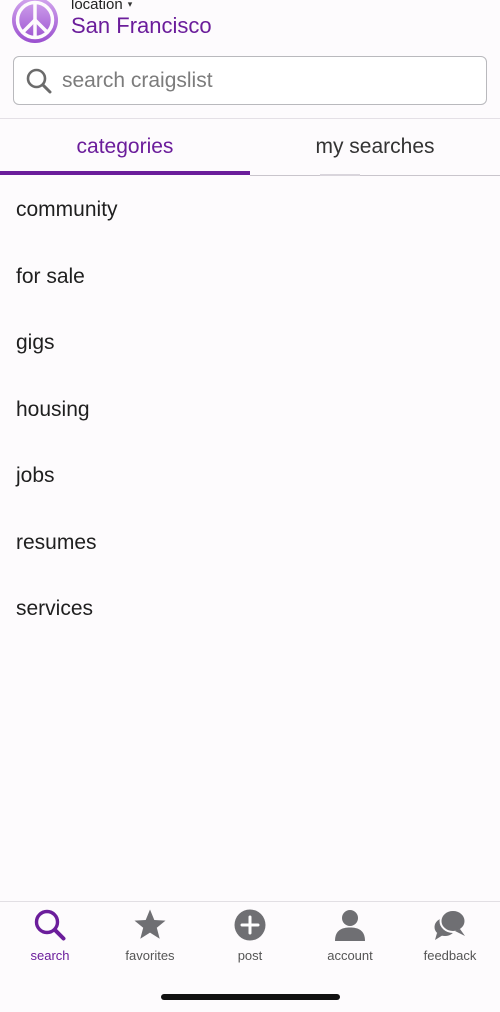 This screenshot has height=1012, width=500. I want to click on tabbar-label-account: account, so click(350, 955).